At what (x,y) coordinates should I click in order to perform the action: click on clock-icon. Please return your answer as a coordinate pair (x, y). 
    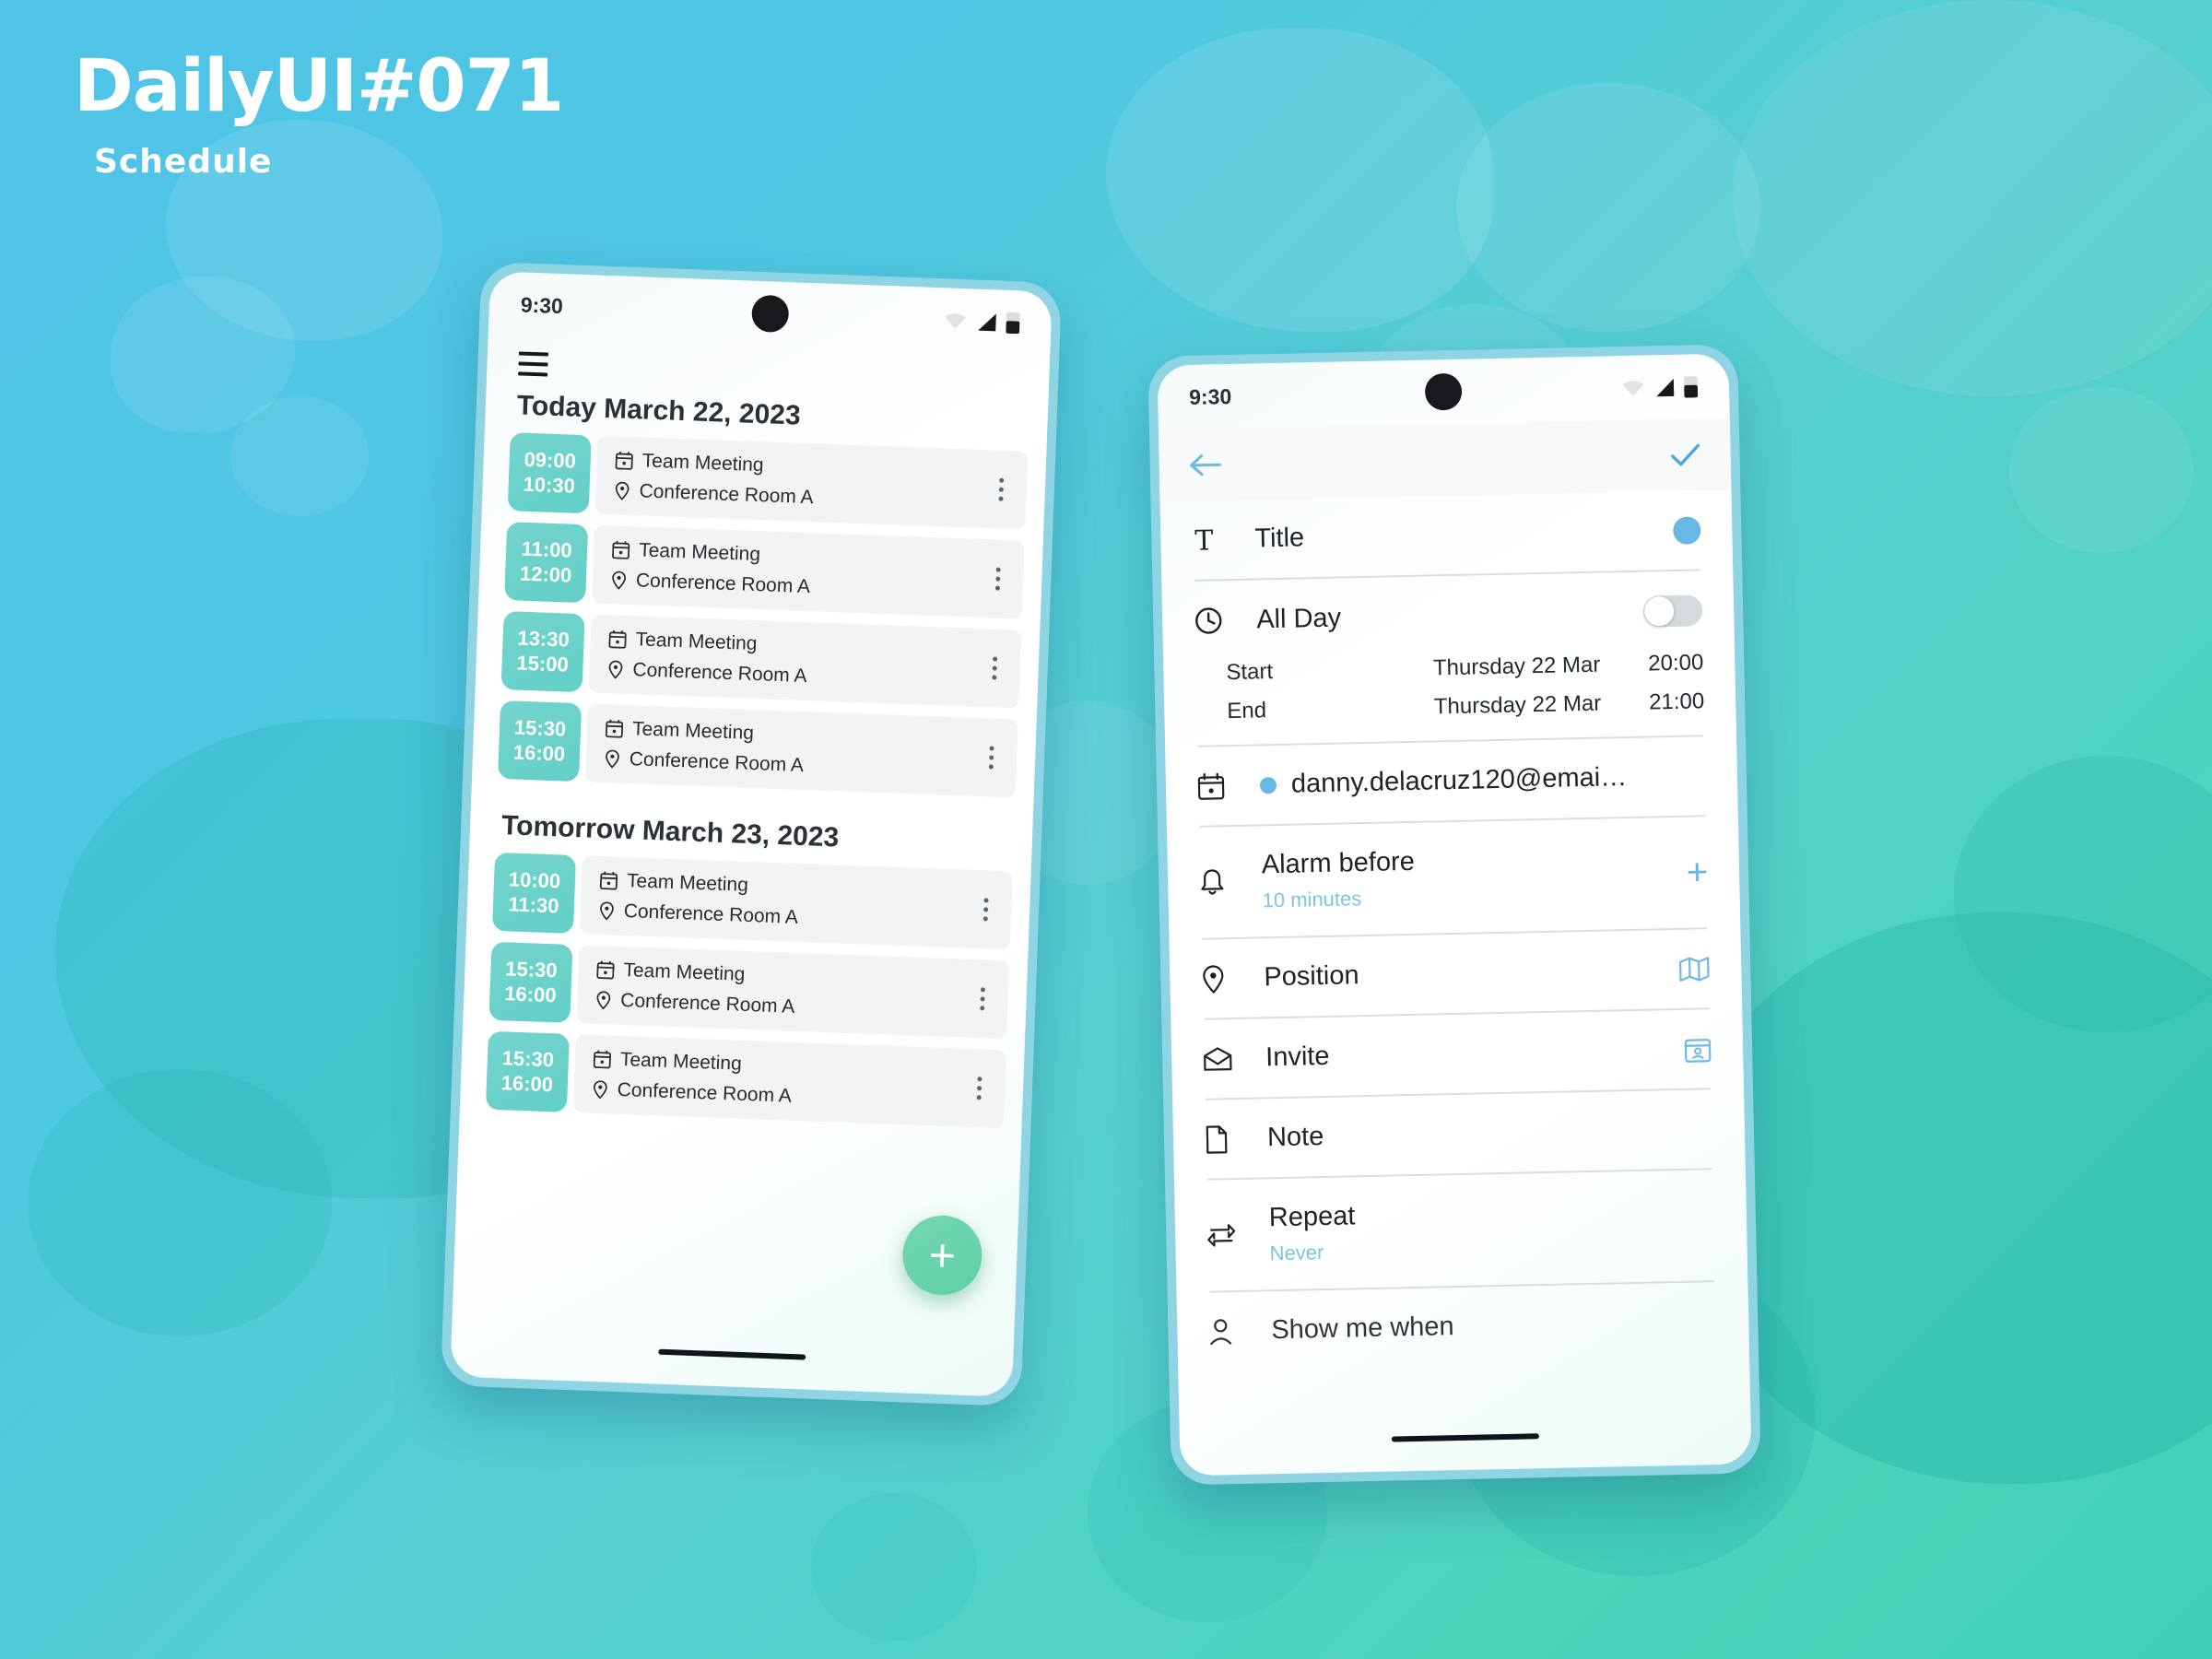
    Looking at the image, I should click on (1225, 620).